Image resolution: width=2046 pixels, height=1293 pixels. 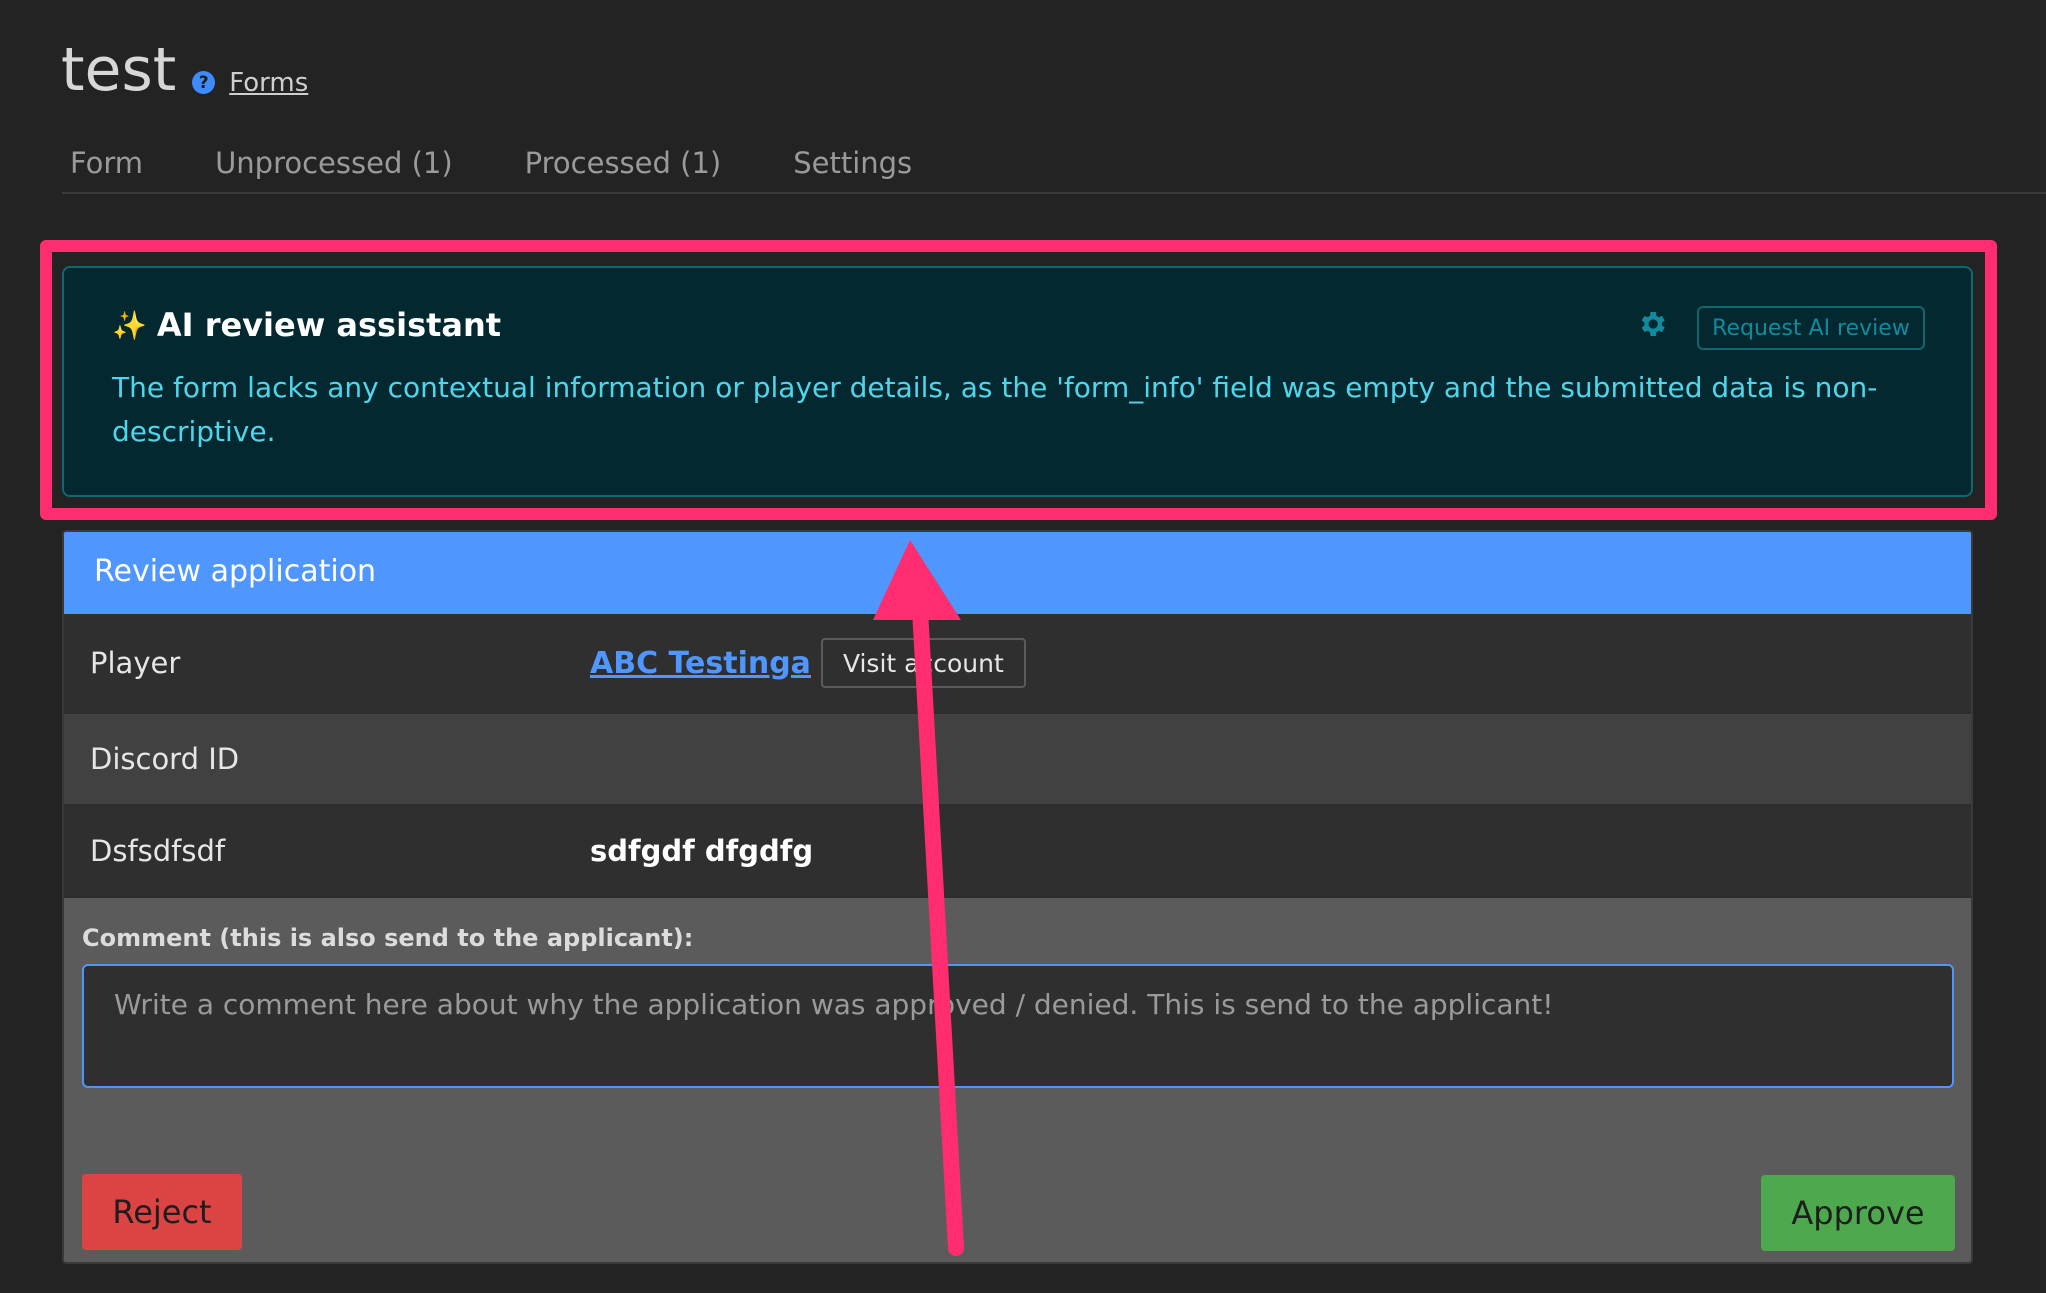 I want to click on row-label: Dsfsdfsdf, so click(x=158, y=851).